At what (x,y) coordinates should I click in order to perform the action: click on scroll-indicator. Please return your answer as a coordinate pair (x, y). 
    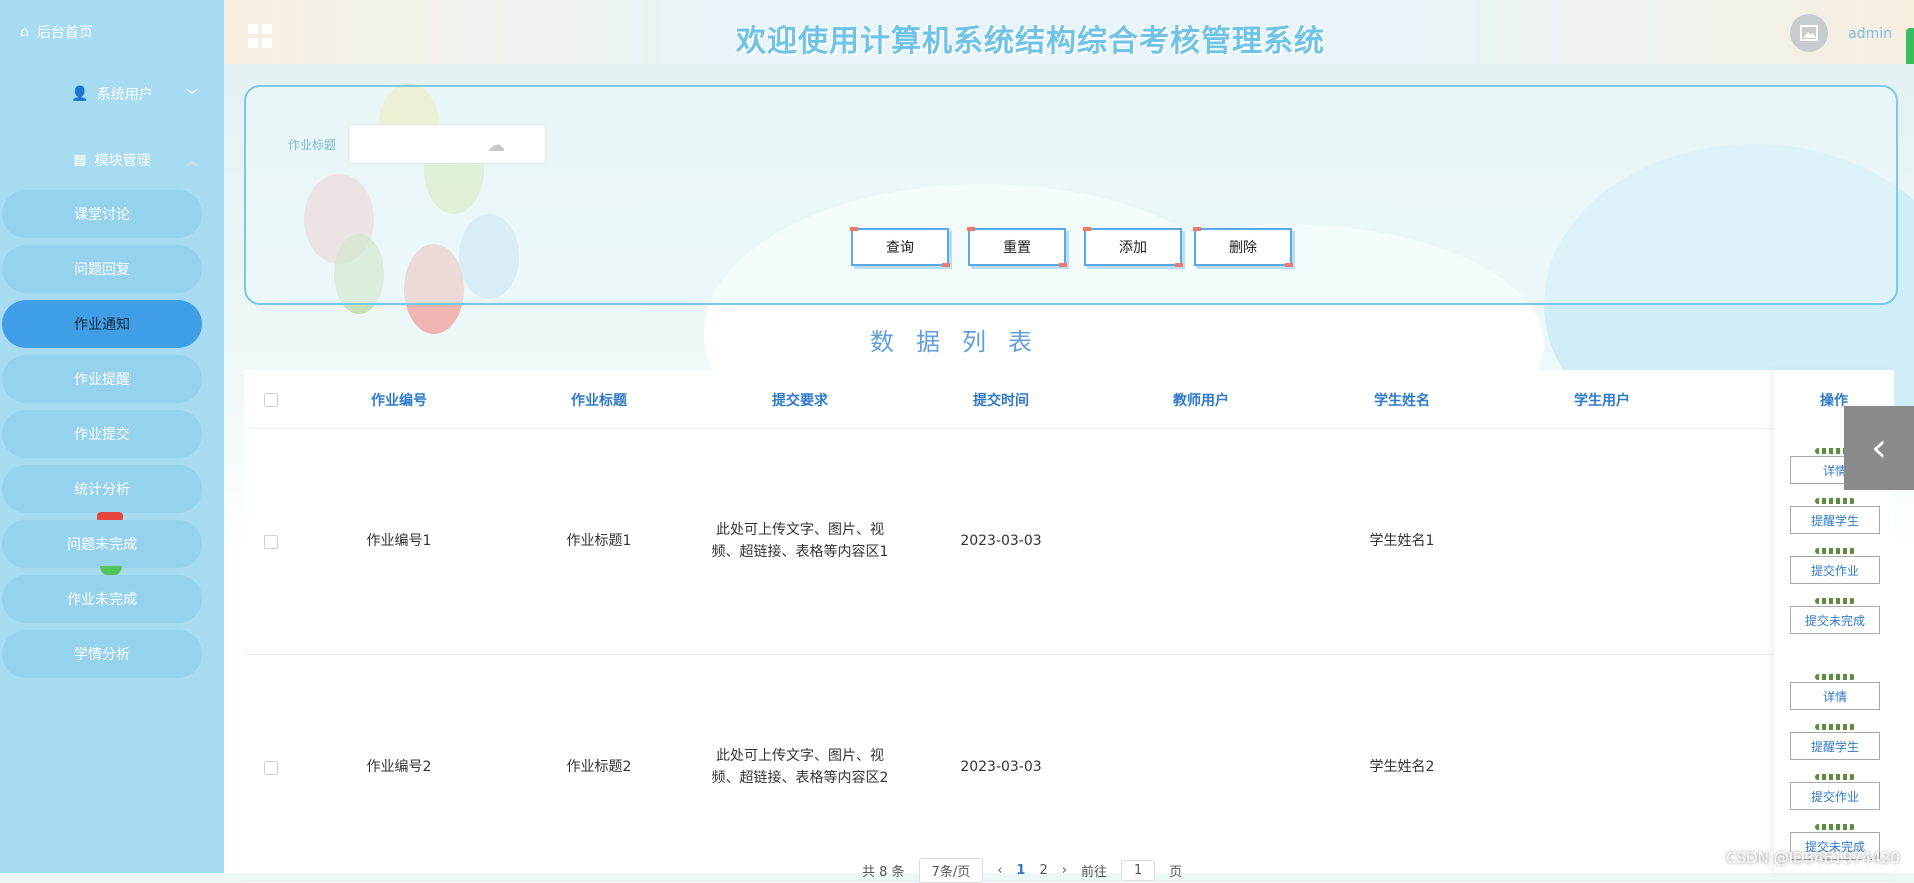
    Looking at the image, I should click on (1910, 48).